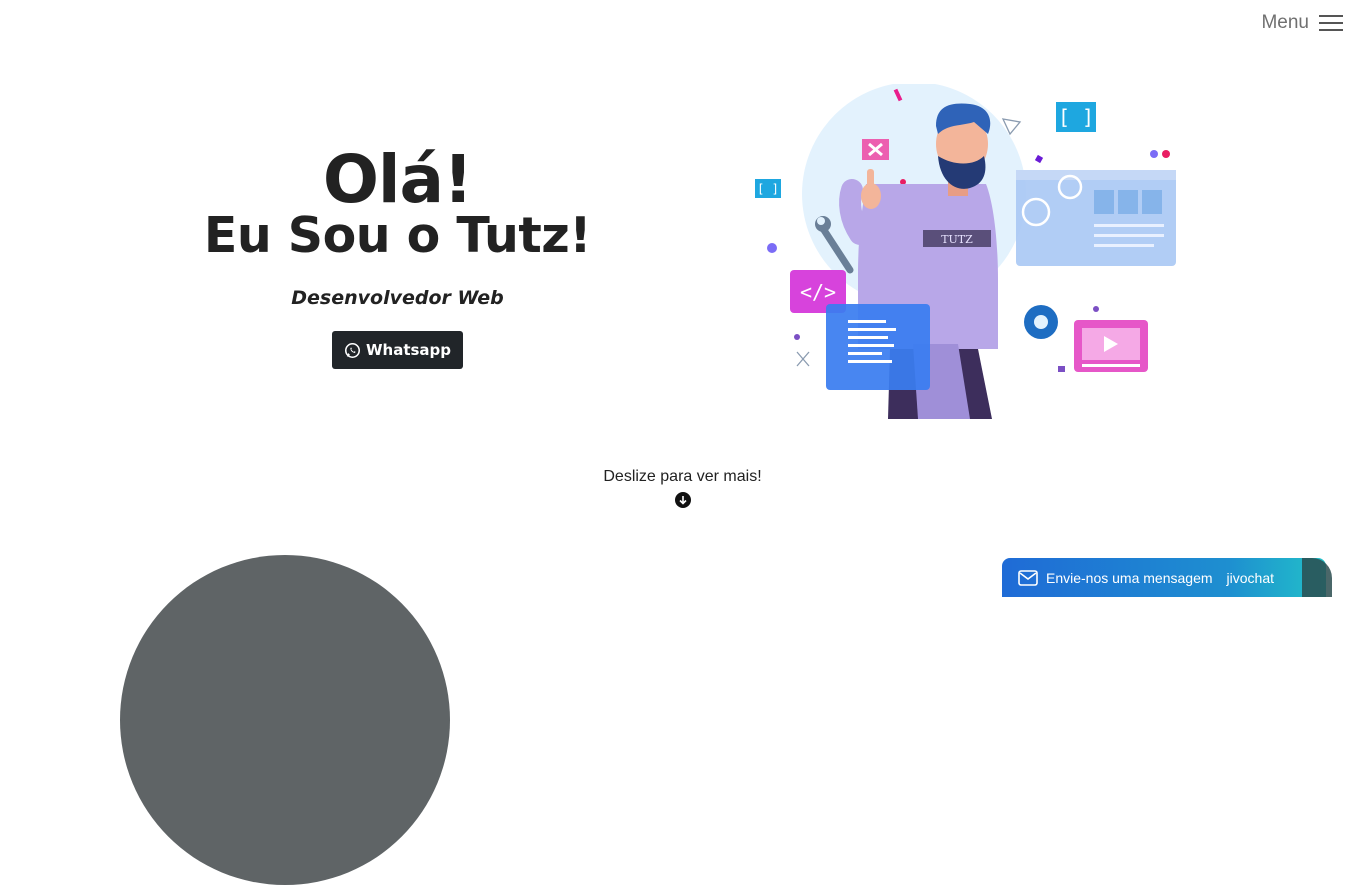 Image resolution: width=1365 pixels, height=885 pixels. What do you see at coordinates (1028, 577) in the screenshot?
I see `envelope-icon` at bounding box center [1028, 577].